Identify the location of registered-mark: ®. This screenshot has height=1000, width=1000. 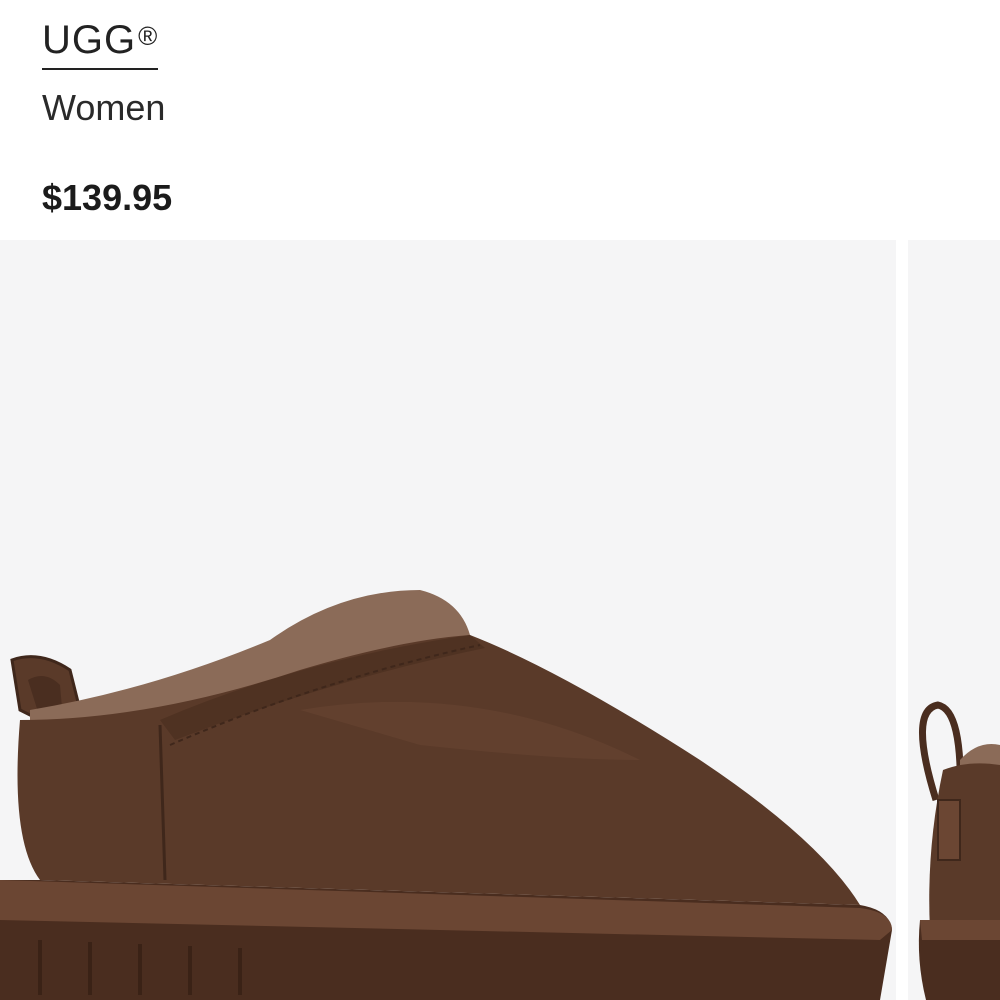
(148, 36).